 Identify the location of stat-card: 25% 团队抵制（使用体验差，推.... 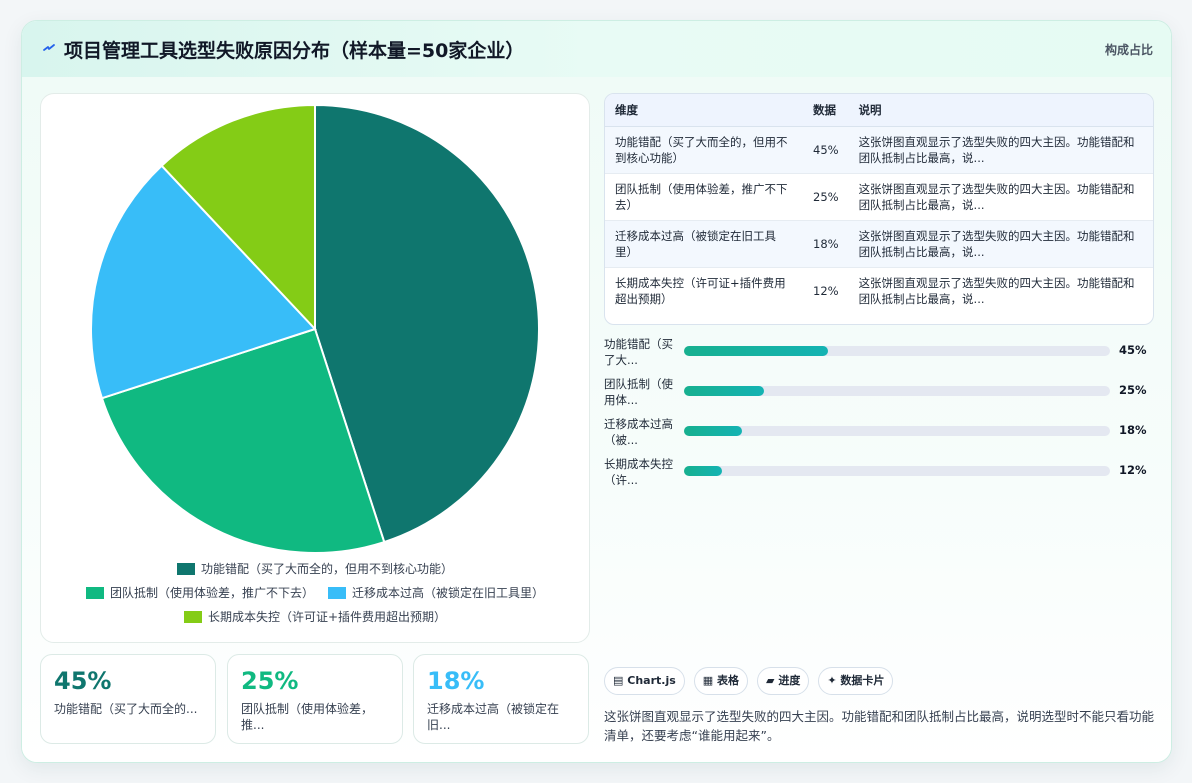
(315, 699).